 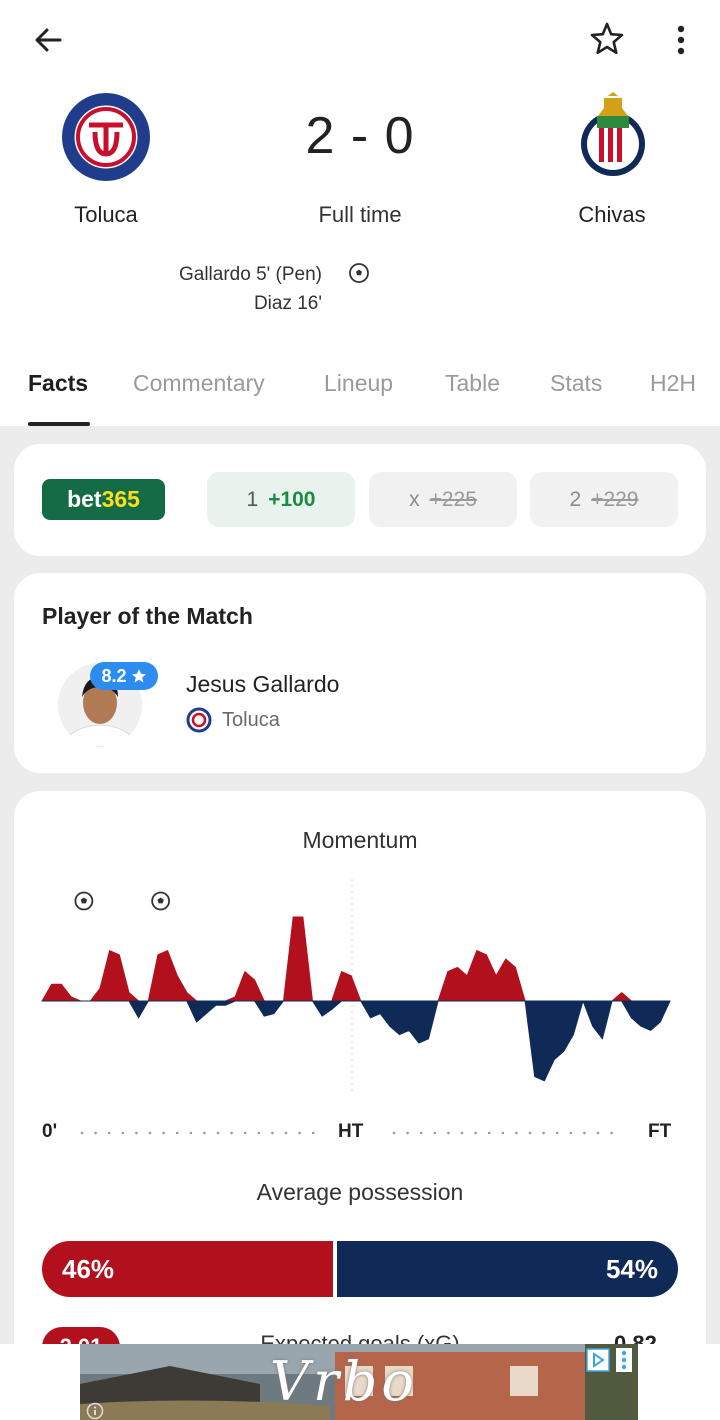 What do you see at coordinates (106, 137) in the screenshot?
I see `home-team-logo` at bounding box center [106, 137].